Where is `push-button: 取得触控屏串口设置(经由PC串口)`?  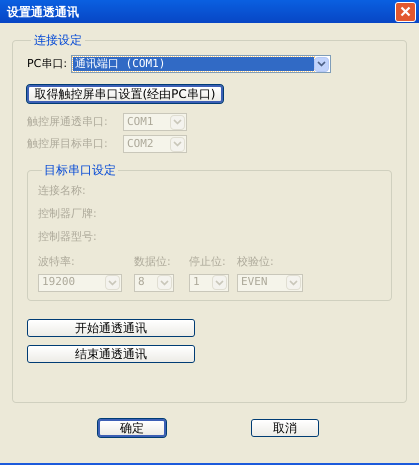 push-button: 取得触控屏串口设置(经由PC串口) is located at coordinates (125, 94).